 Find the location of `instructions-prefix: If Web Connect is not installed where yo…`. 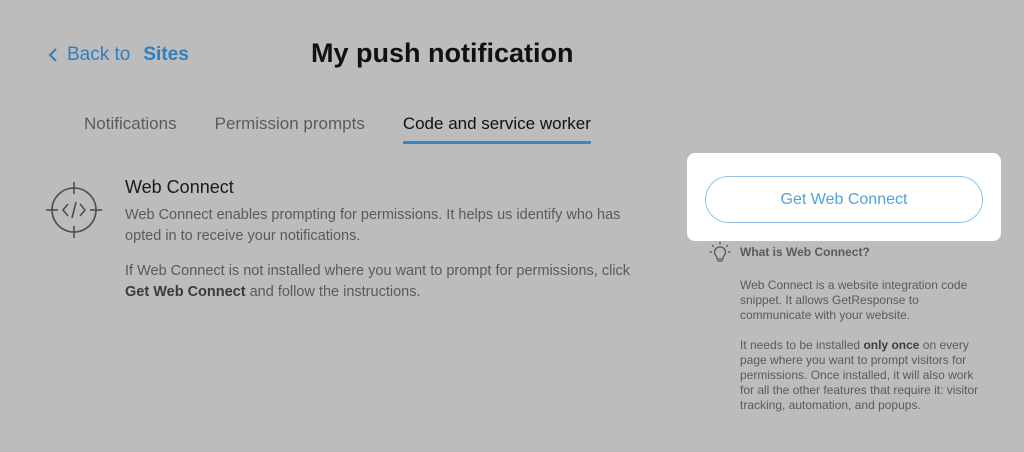

instructions-prefix: If Web Connect is not installed where yo… is located at coordinates (378, 271).